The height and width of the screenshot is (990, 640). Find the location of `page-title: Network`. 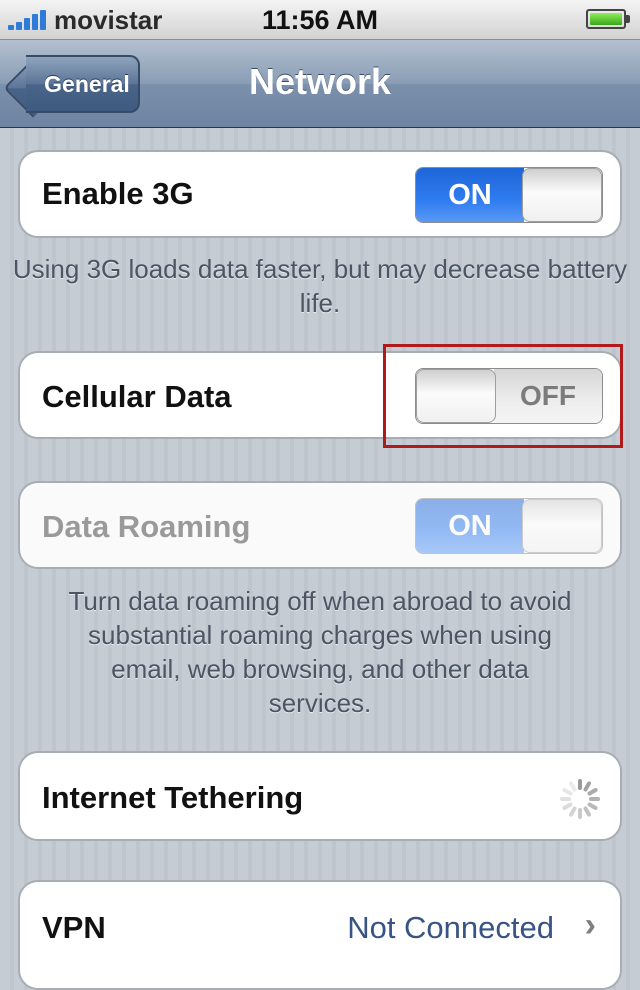

page-title: Network is located at coordinates (320, 81).